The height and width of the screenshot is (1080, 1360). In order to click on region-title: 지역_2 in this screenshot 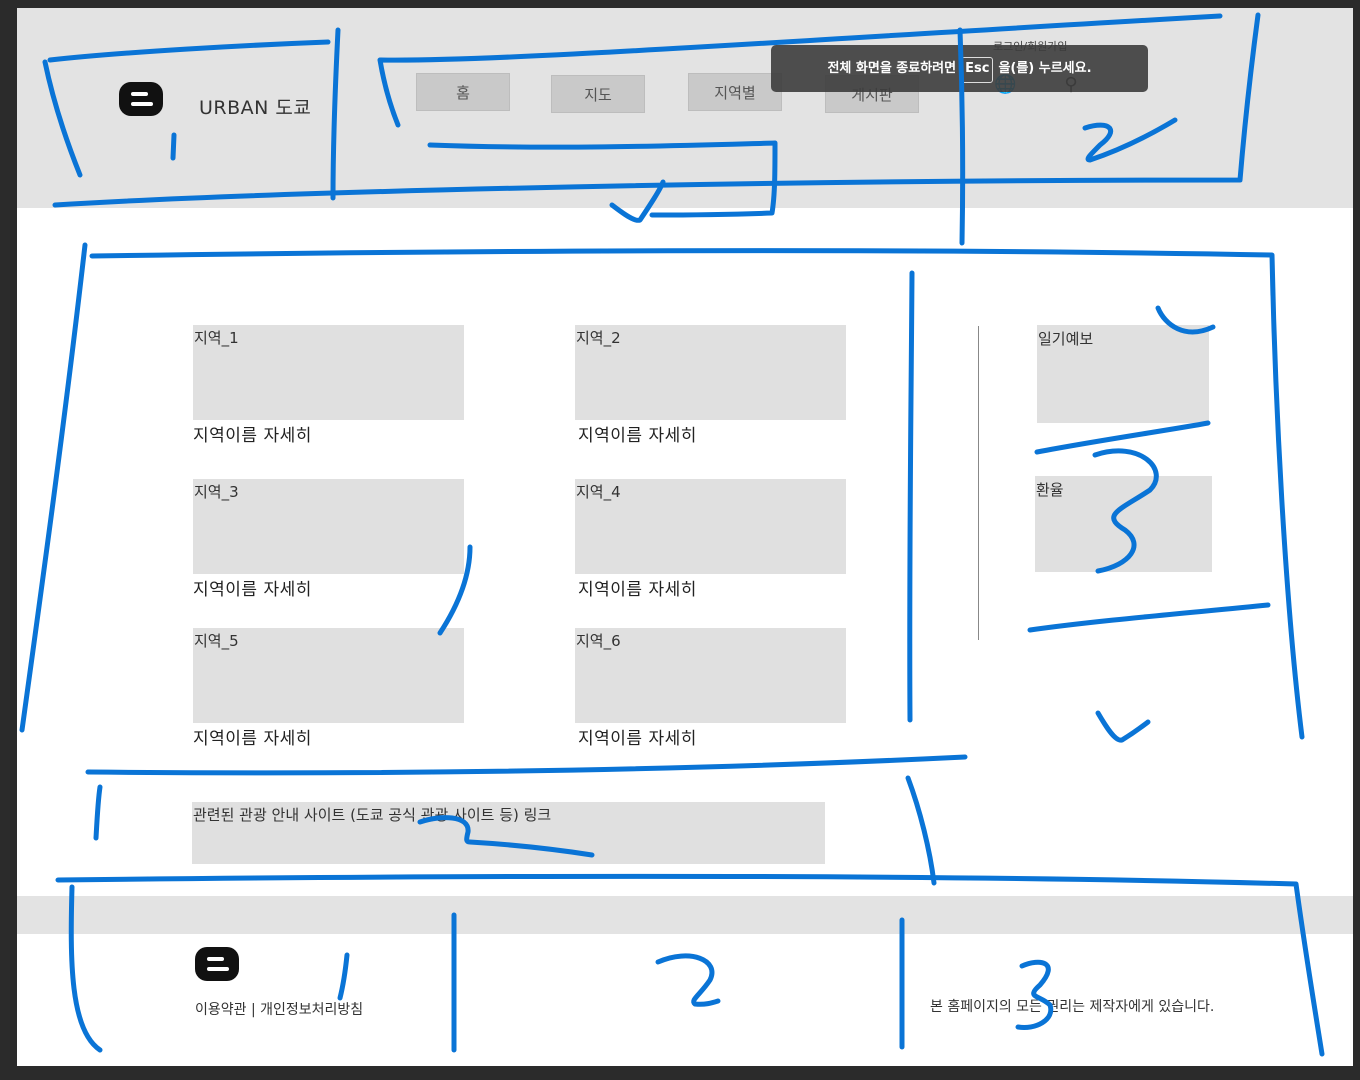, I will do `click(598, 338)`.